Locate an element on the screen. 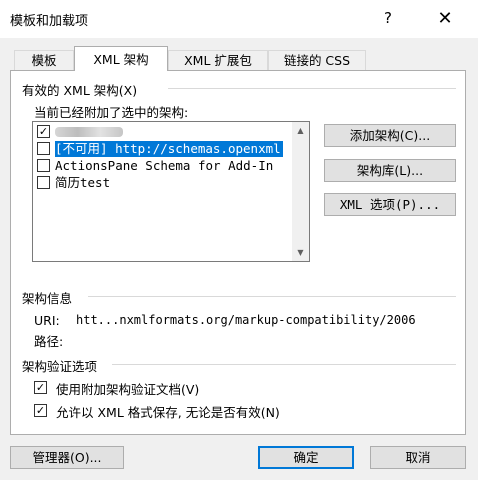 The width and height of the screenshot is (478, 480). schema-item-label: 简历test is located at coordinates (83, 182).